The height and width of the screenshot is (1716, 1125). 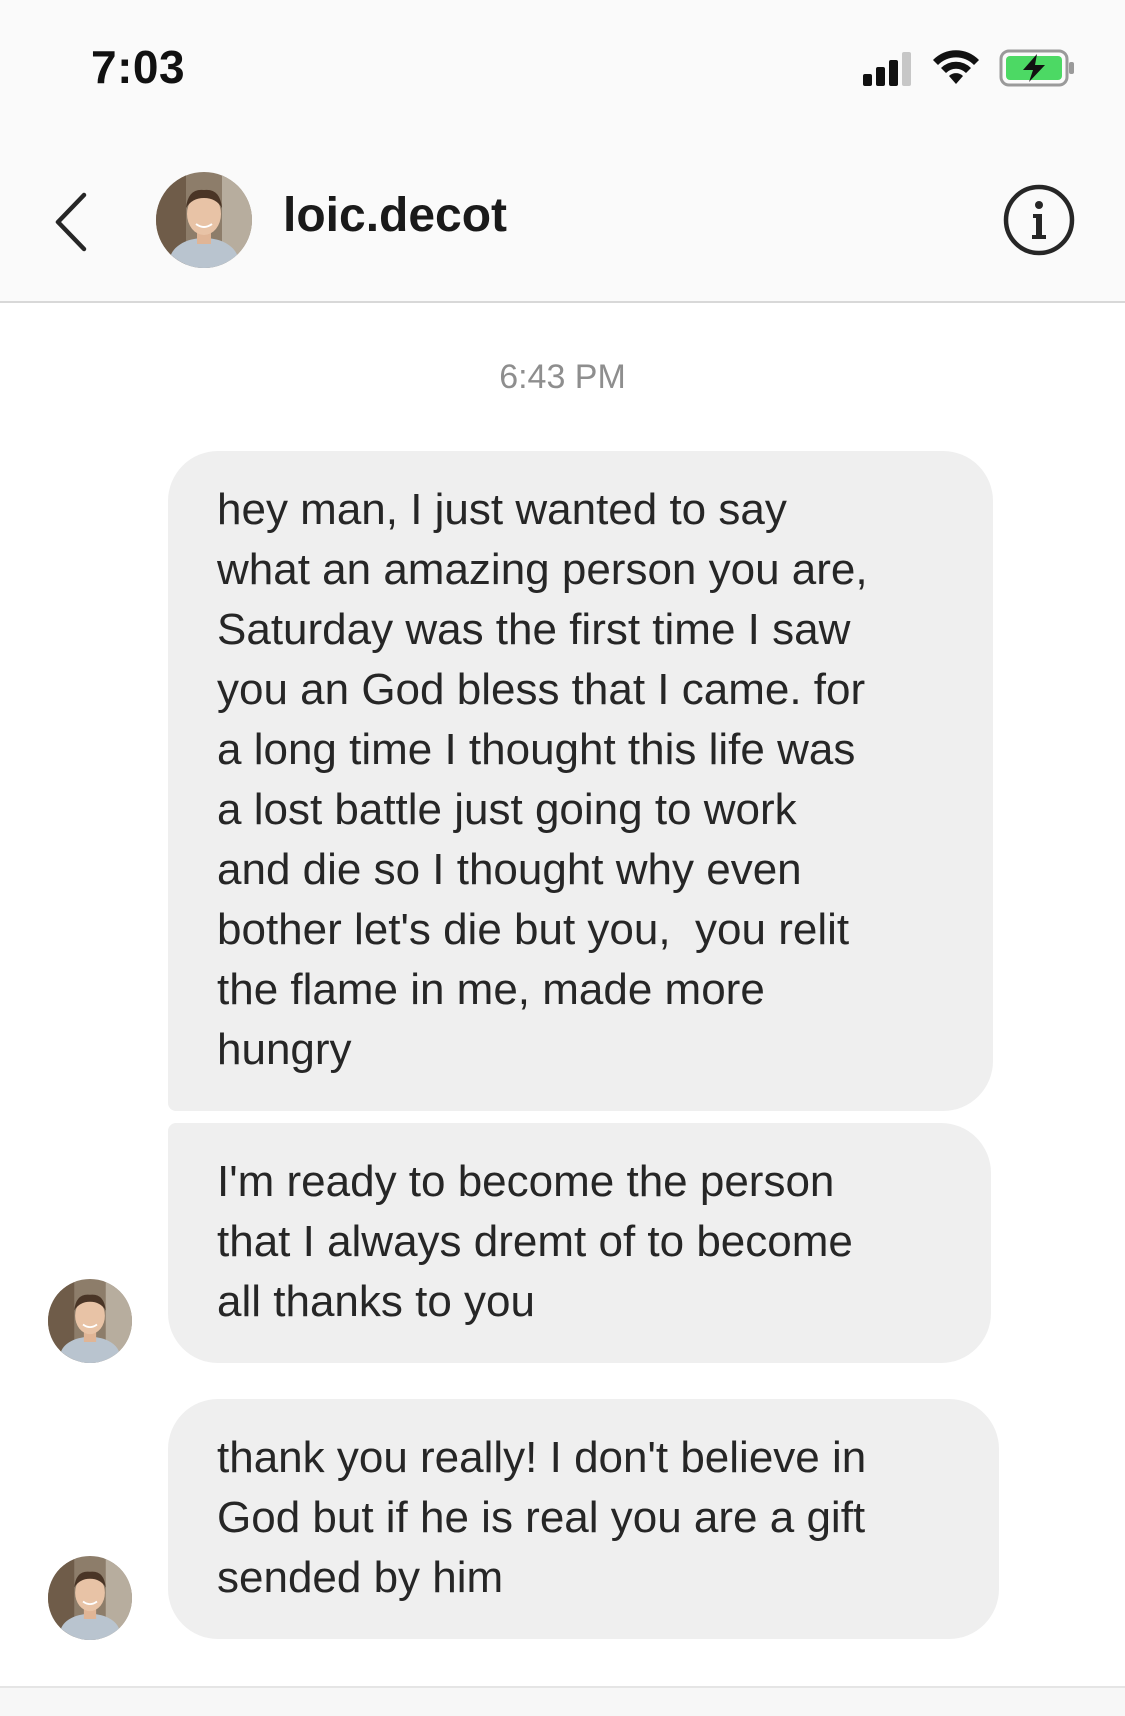 I want to click on status-icons, so click(x=973, y=70).